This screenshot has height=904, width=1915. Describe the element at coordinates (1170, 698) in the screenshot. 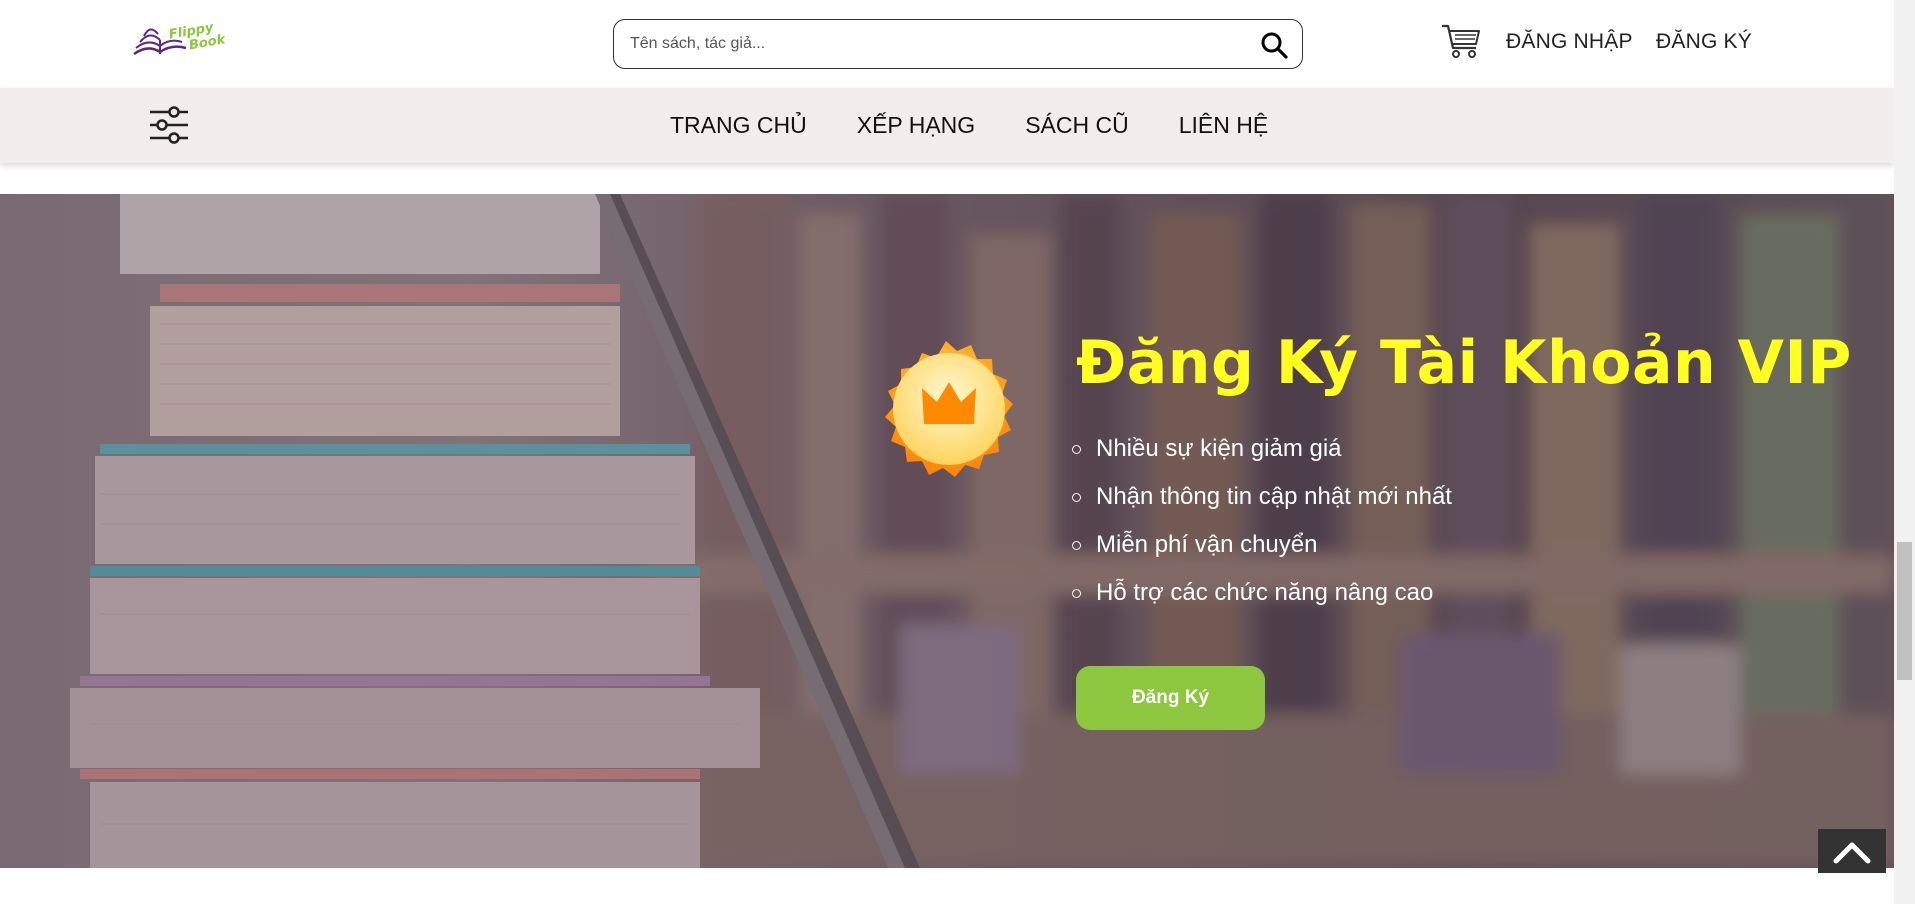

I see `vip-register-button: Đăng Ký` at that location.